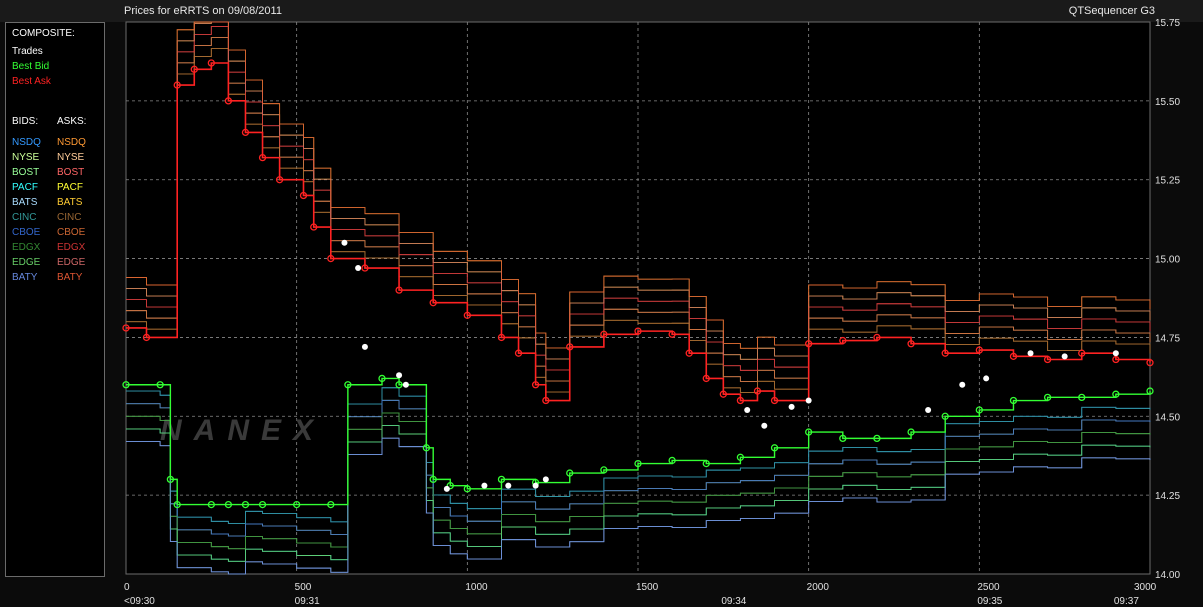  What do you see at coordinates (1145, 587) in the screenshot?
I see `x-tick-label: 3000` at bounding box center [1145, 587].